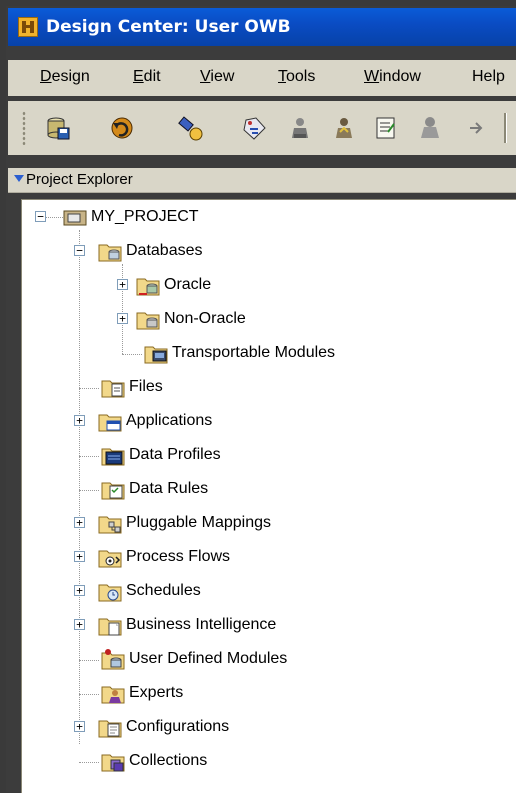  I want to click on tree-label: Data Rules, so click(169, 488).